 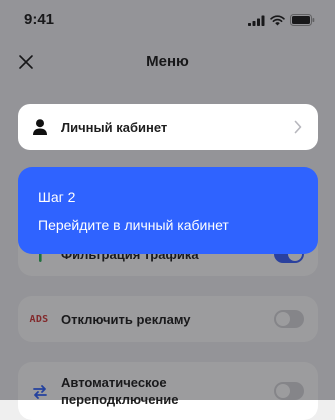 I want to click on account-menu-item: Личный кабинет, so click(x=168, y=127).